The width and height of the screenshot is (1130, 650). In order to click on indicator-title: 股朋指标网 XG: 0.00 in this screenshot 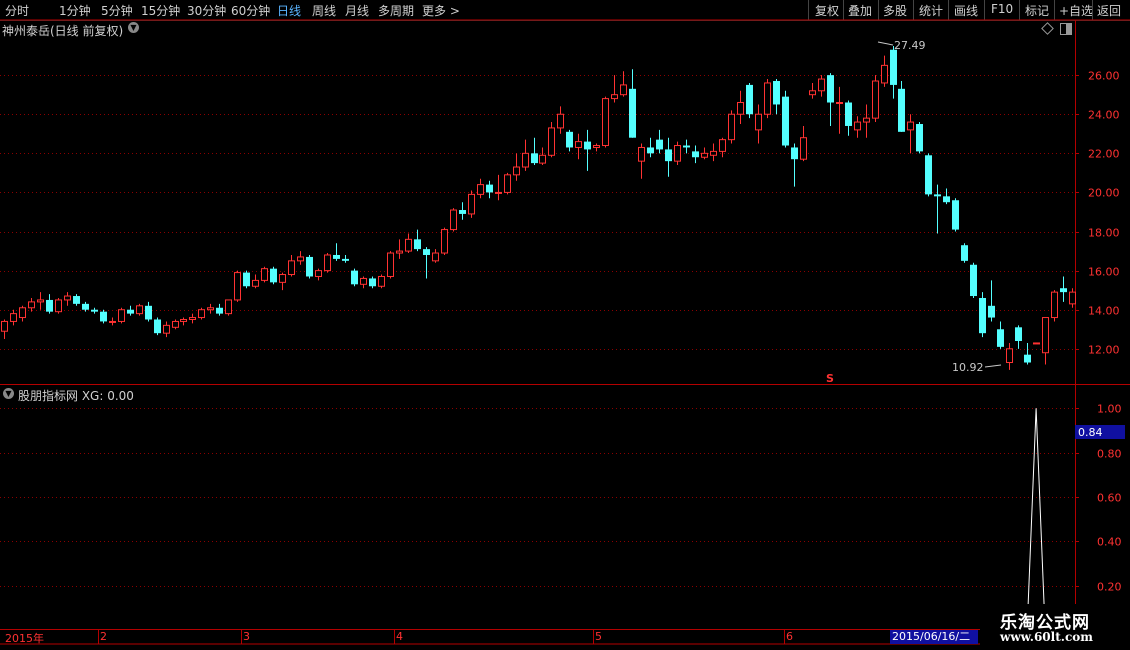, I will do `click(76, 395)`.